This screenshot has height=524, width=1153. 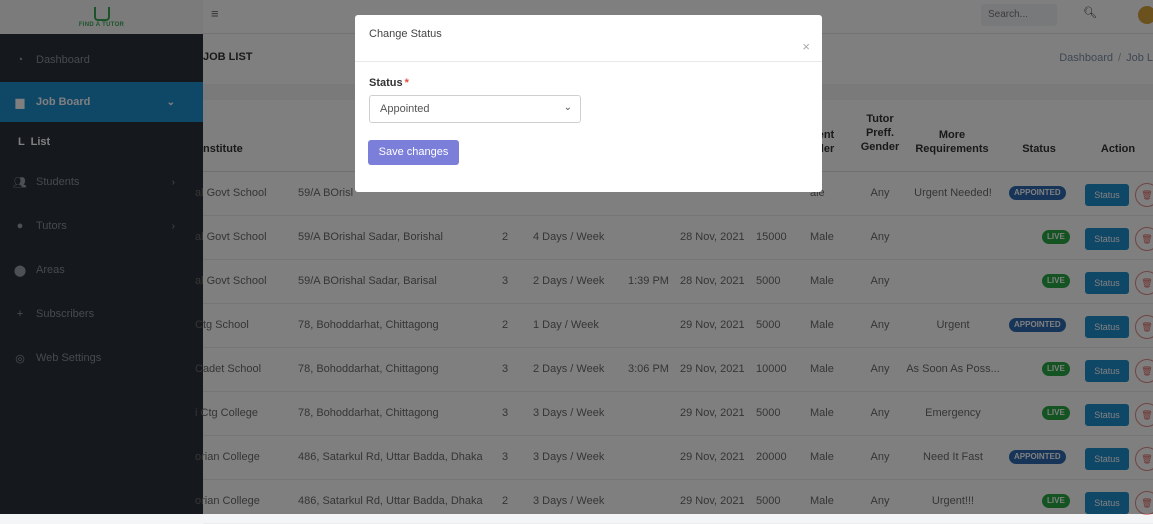 I want to click on chevron-down-icon: ⌄, so click(x=567, y=107).